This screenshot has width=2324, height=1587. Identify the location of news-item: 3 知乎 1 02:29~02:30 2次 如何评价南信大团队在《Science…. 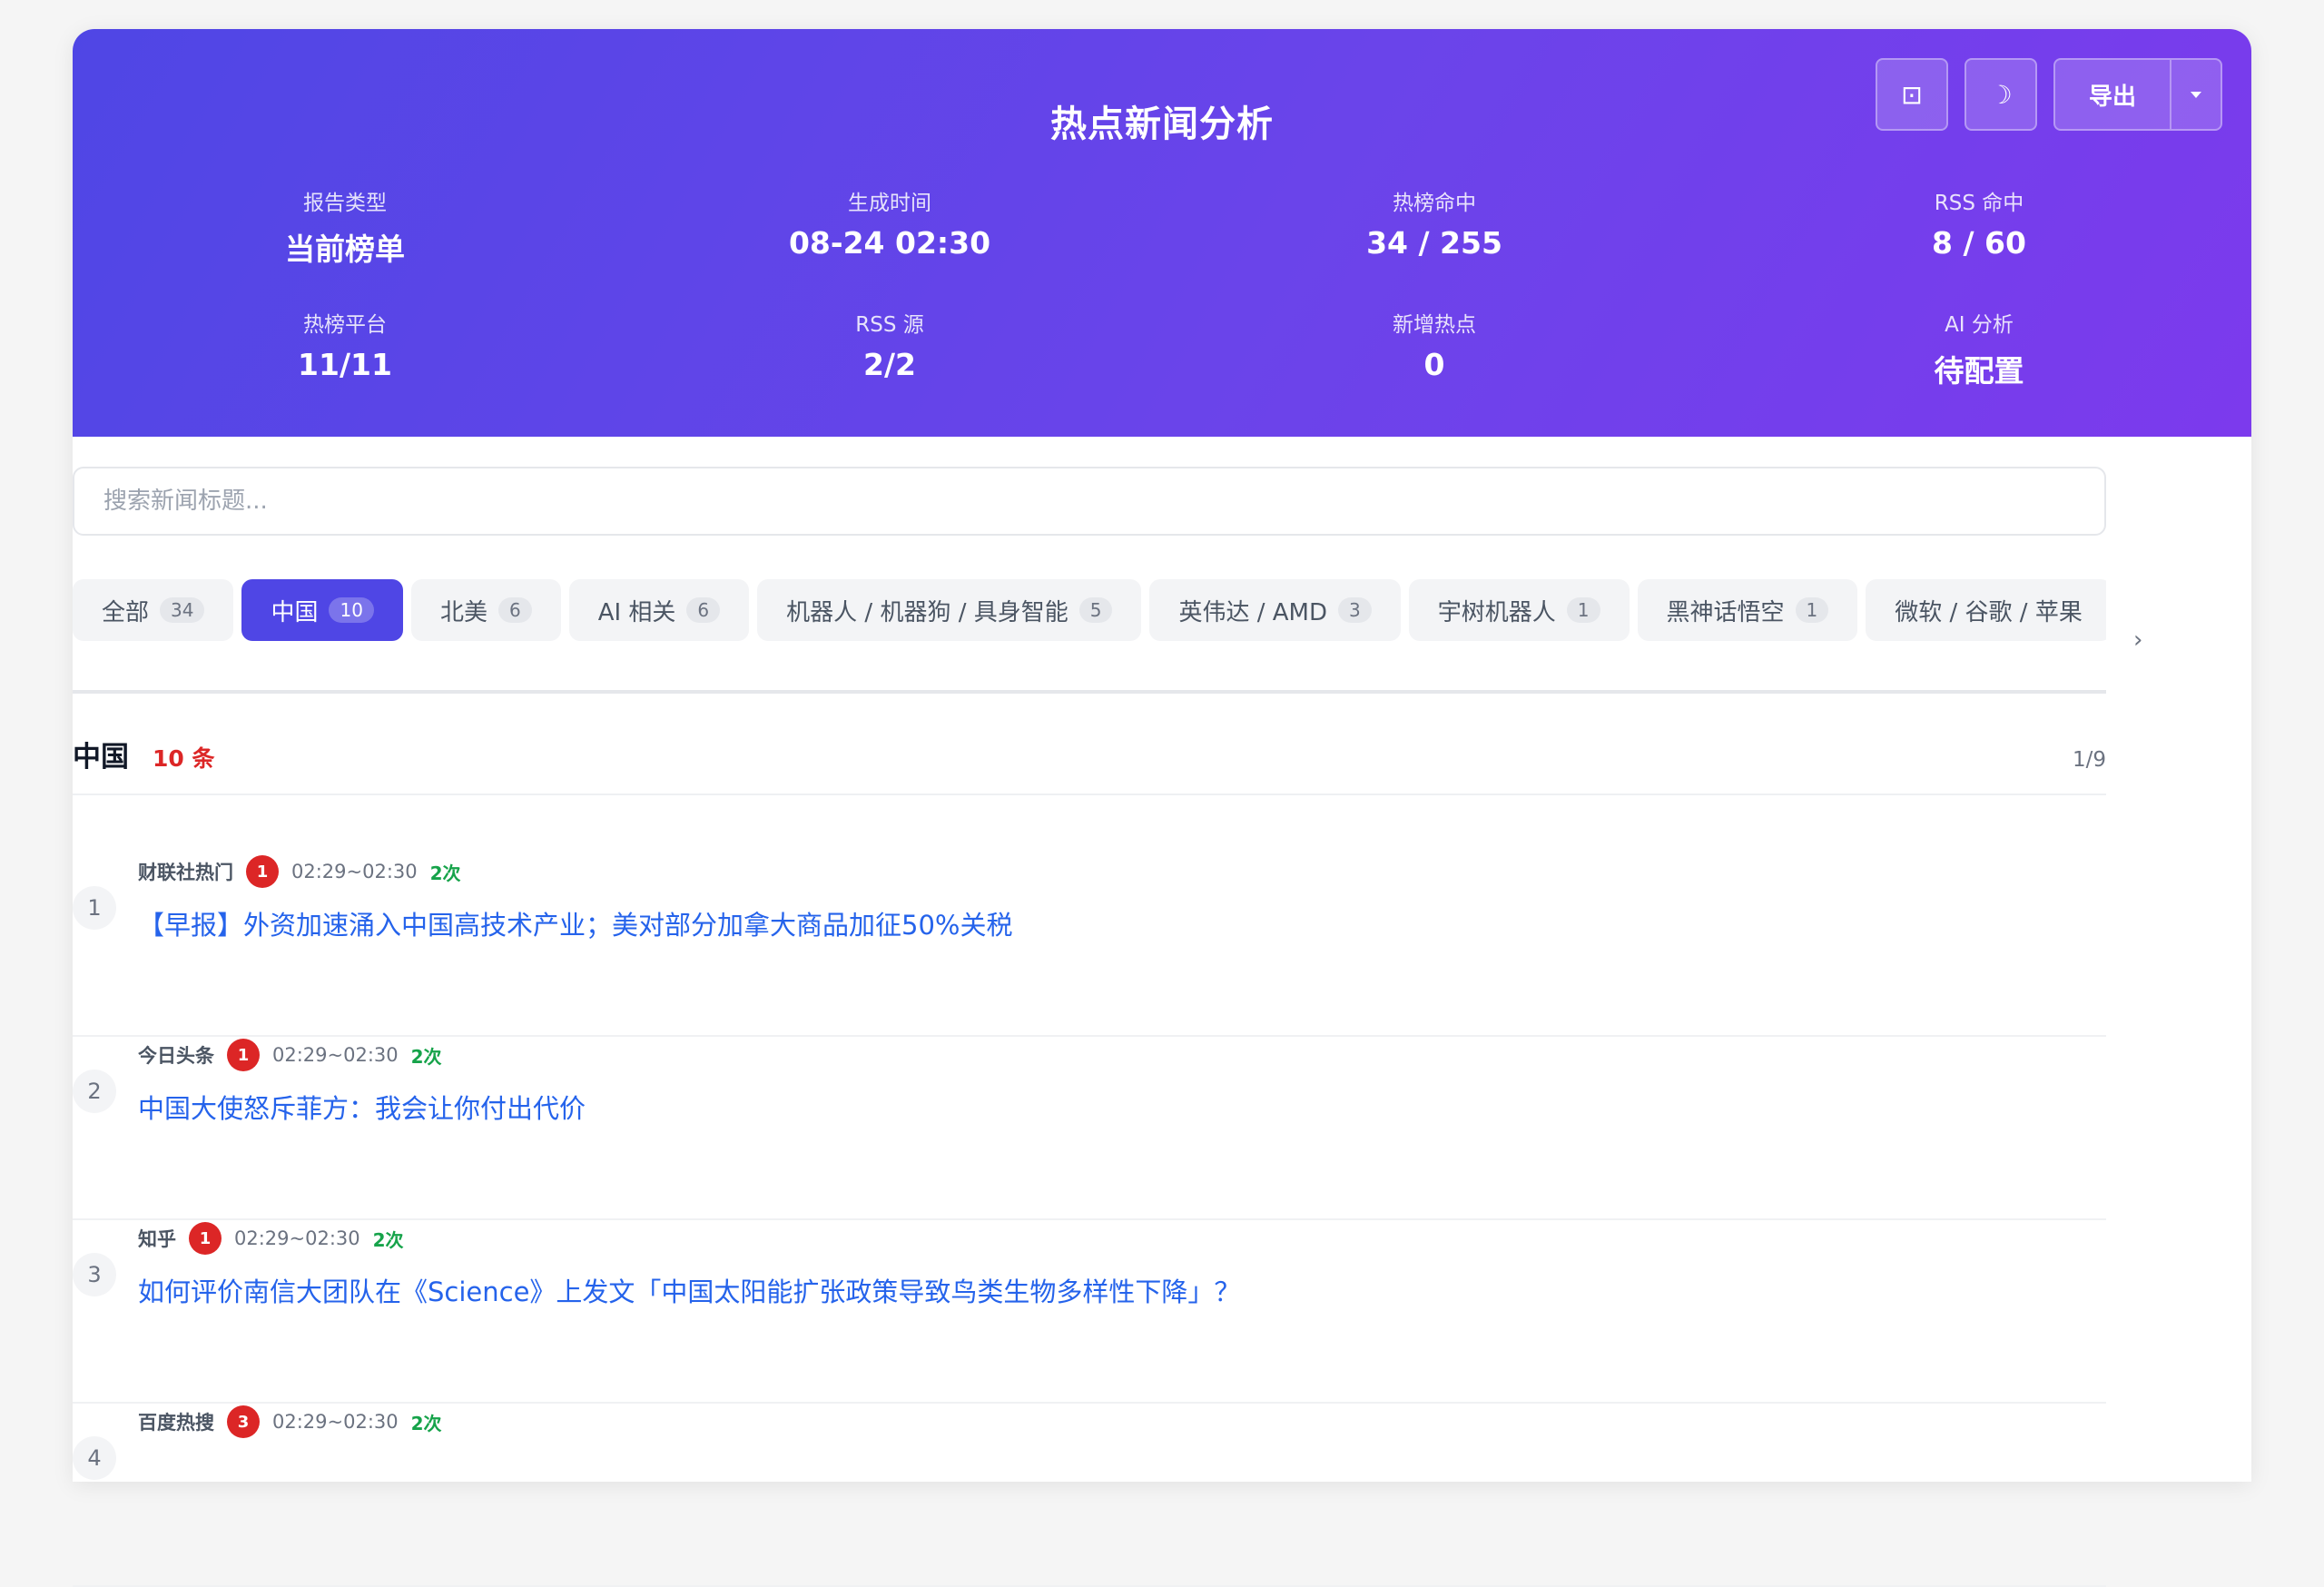
(1089, 1312).